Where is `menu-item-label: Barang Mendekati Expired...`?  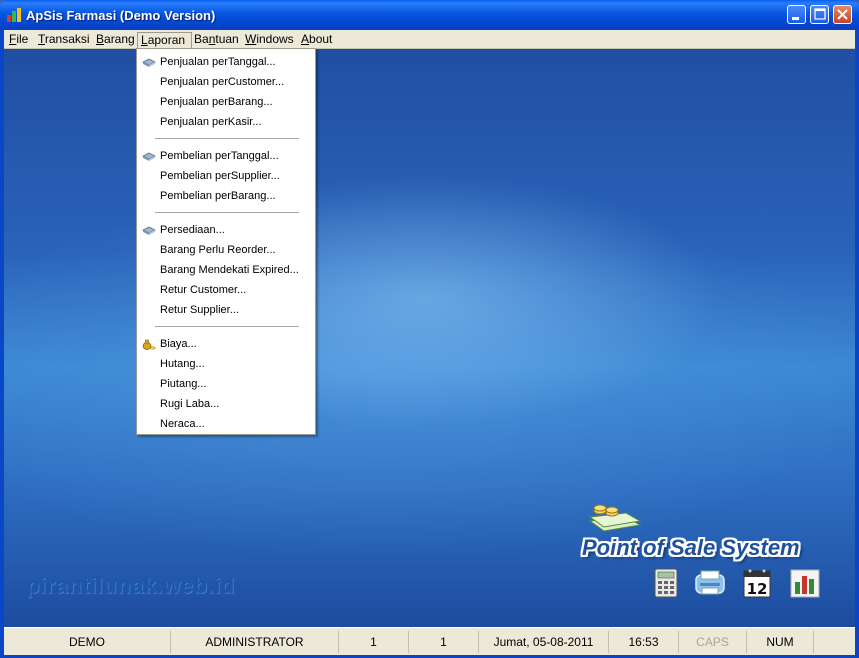 menu-item-label: Barang Mendekati Expired... is located at coordinates (229, 270).